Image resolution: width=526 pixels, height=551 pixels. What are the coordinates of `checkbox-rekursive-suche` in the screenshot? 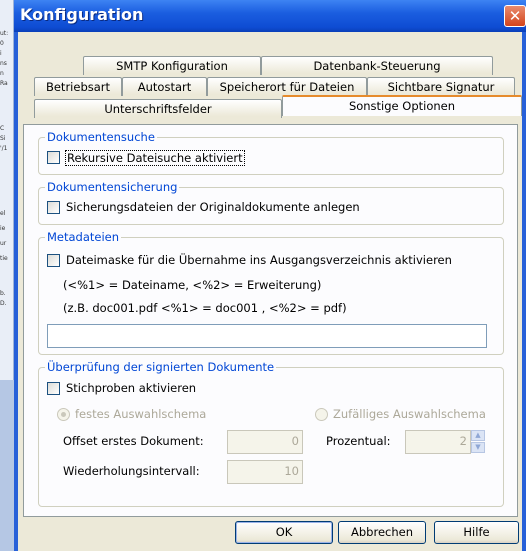 It's located at (53, 157).